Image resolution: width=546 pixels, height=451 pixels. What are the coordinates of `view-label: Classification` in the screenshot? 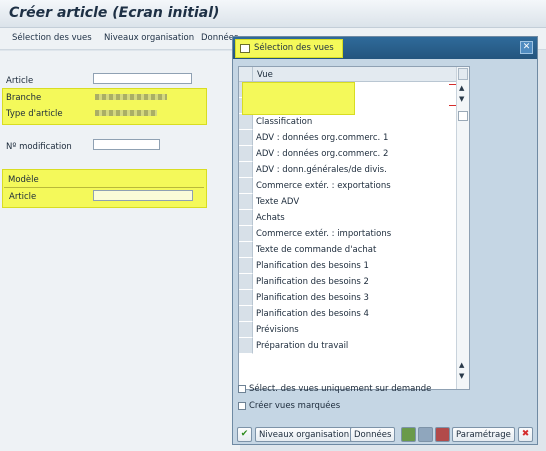 It's located at (284, 122).